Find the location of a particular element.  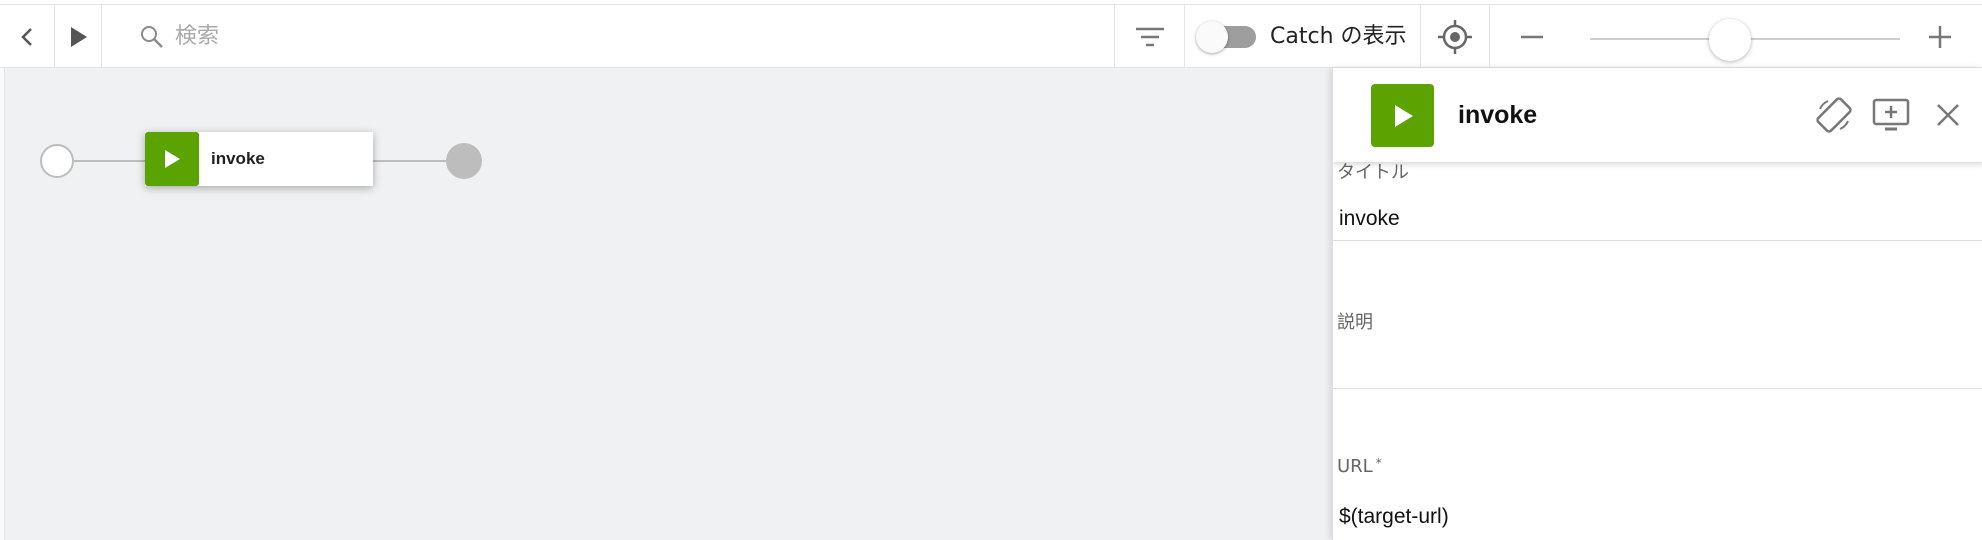

task-icon is located at coordinates (172, 159).